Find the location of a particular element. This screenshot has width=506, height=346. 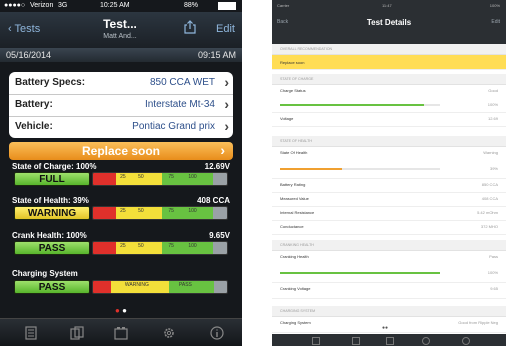

cranking-health-row: Cranking Health Pass 100% is located at coordinates (389, 266).